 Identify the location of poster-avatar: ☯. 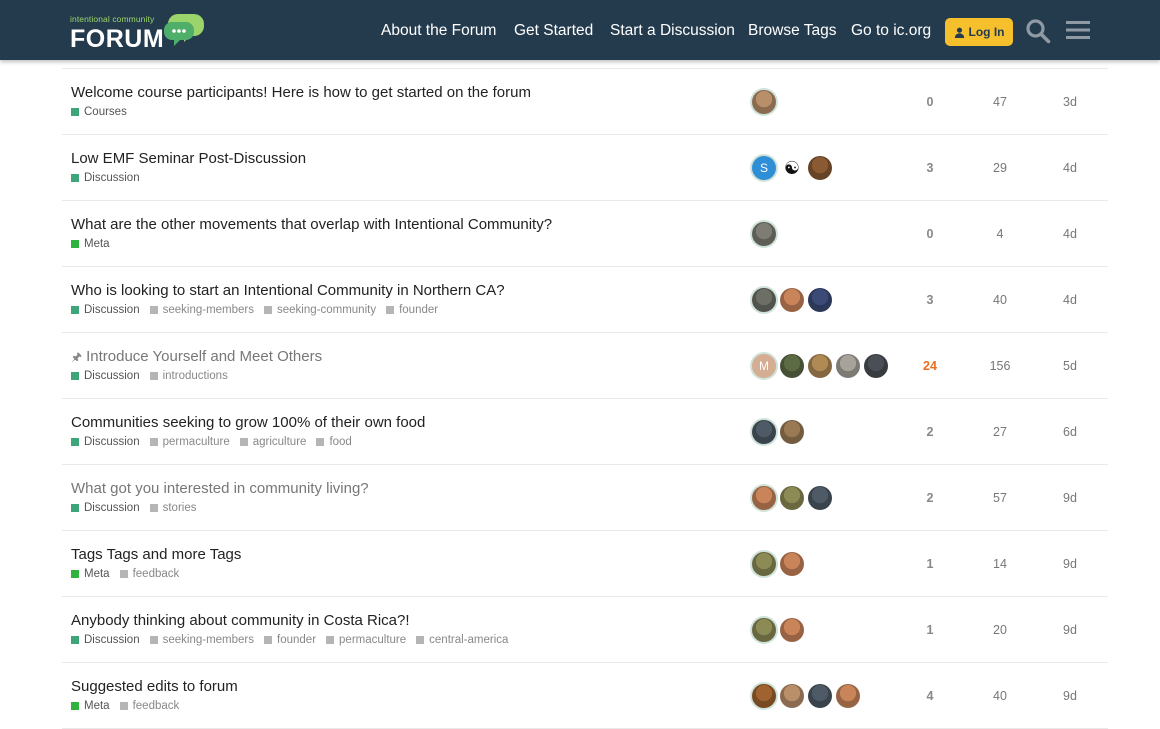
(792, 168).